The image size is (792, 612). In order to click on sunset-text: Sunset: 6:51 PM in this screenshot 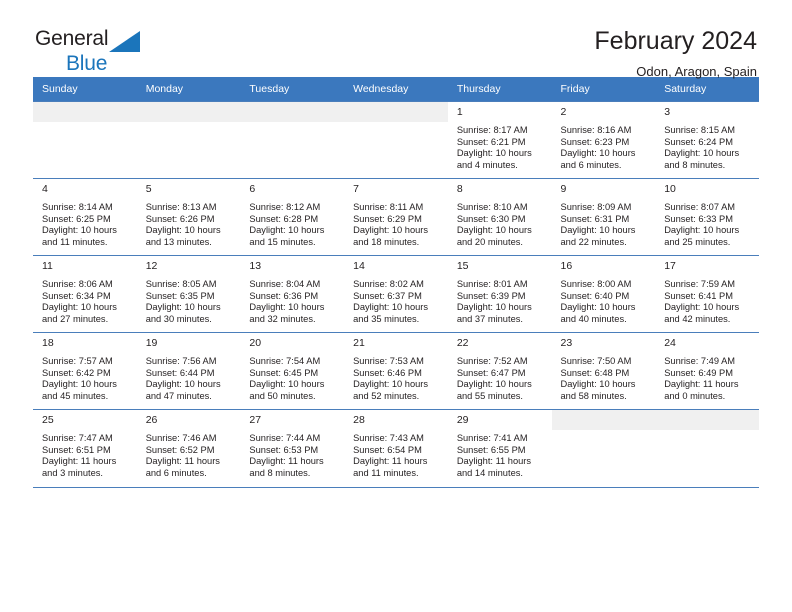, I will do `click(76, 449)`.